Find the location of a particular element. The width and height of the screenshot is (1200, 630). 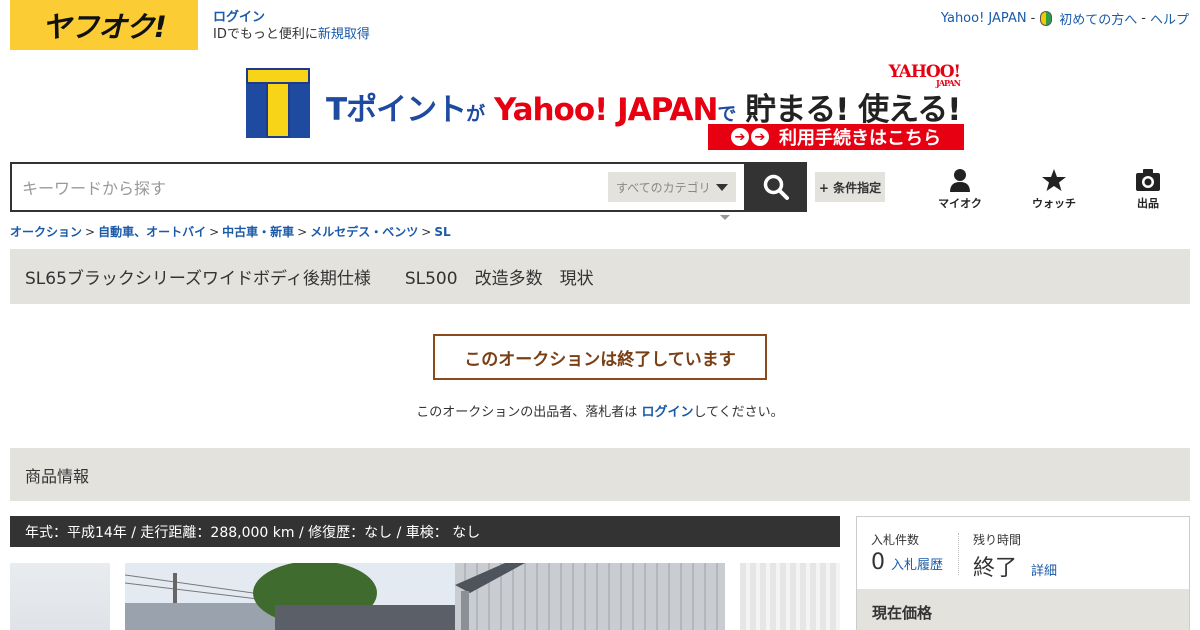

breadcrumb-item: 中古車・新車 is located at coordinates (258, 232).